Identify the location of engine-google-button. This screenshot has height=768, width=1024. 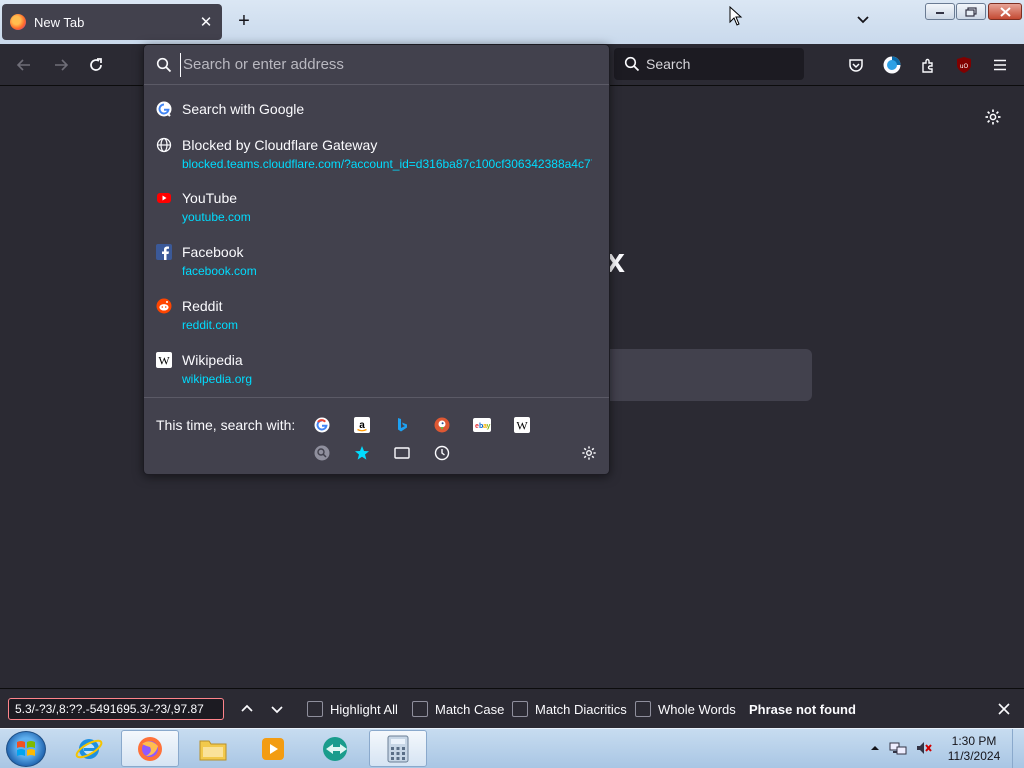
(322, 425).